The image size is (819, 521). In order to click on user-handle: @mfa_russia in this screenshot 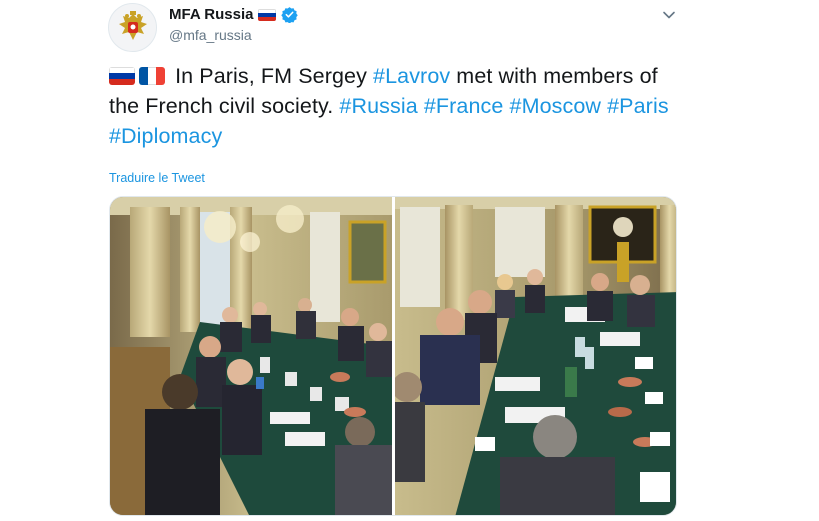, I will do `click(210, 35)`.